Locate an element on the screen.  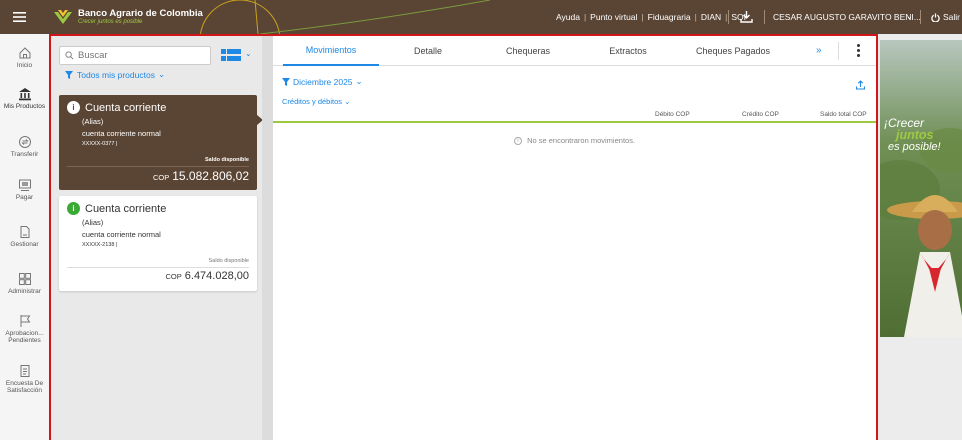
flag-icon is located at coordinates (25, 321).